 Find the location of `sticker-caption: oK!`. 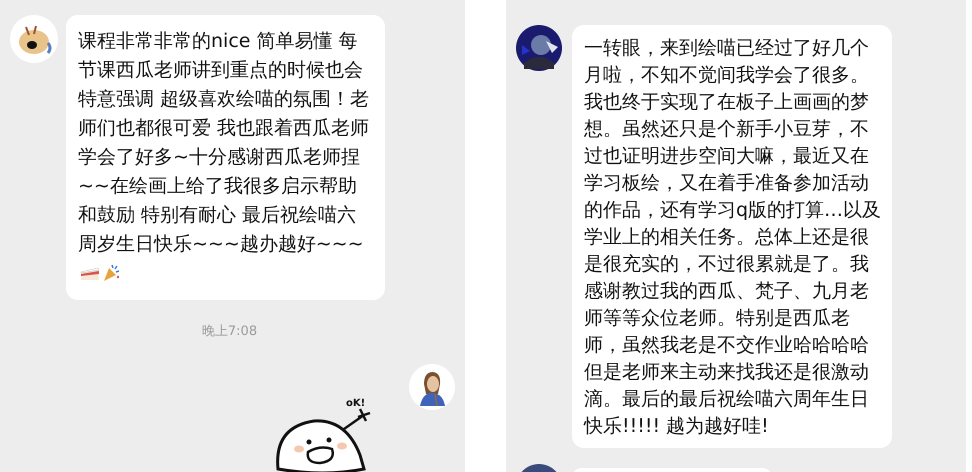

sticker-caption: oK! is located at coordinates (356, 403).